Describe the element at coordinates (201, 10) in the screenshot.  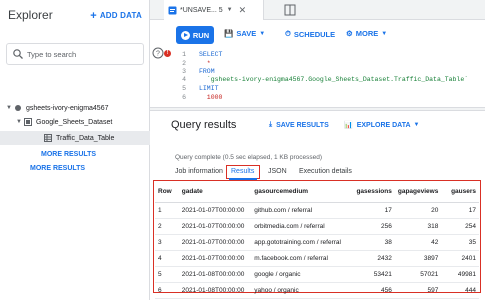
I see `tab-label: *UNSAVE... 5` at that location.